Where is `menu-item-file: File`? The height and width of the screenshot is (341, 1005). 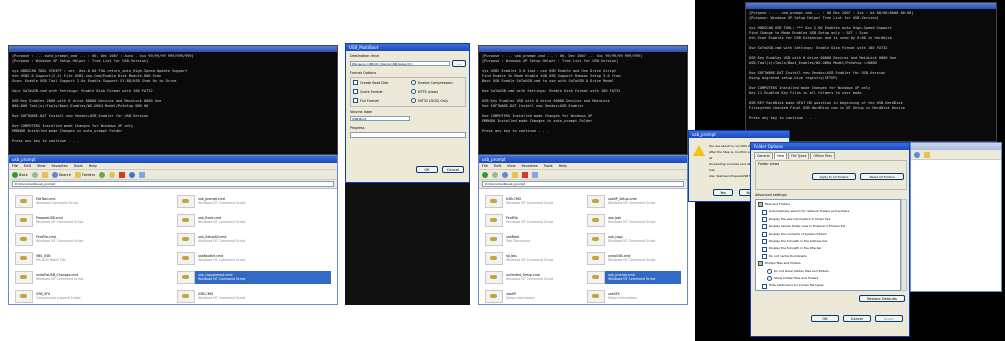 menu-item-file: File is located at coordinates (485, 166).